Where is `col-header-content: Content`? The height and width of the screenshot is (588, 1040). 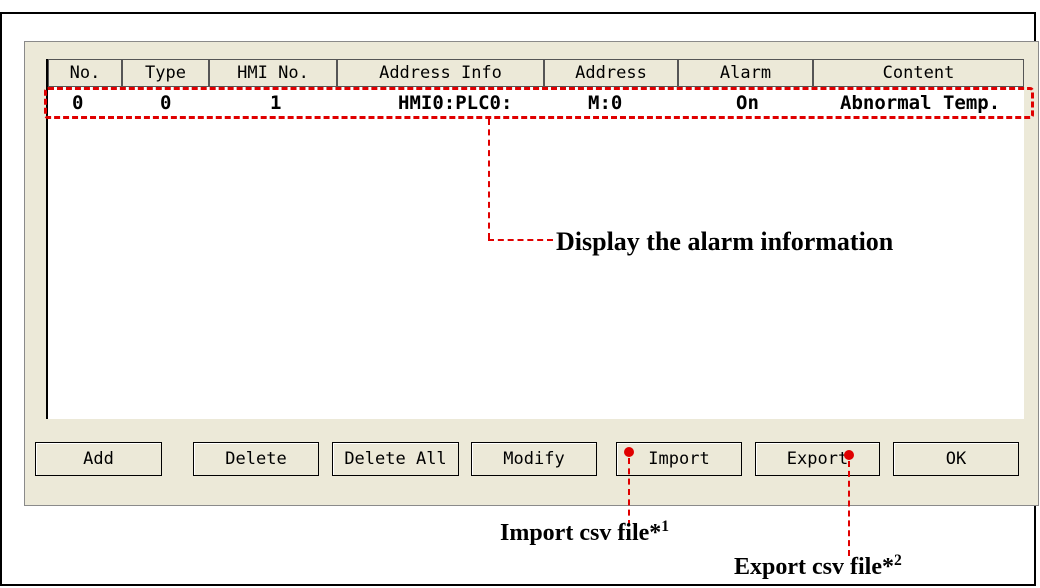
col-header-content: Content is located at coordinates (918, 73).